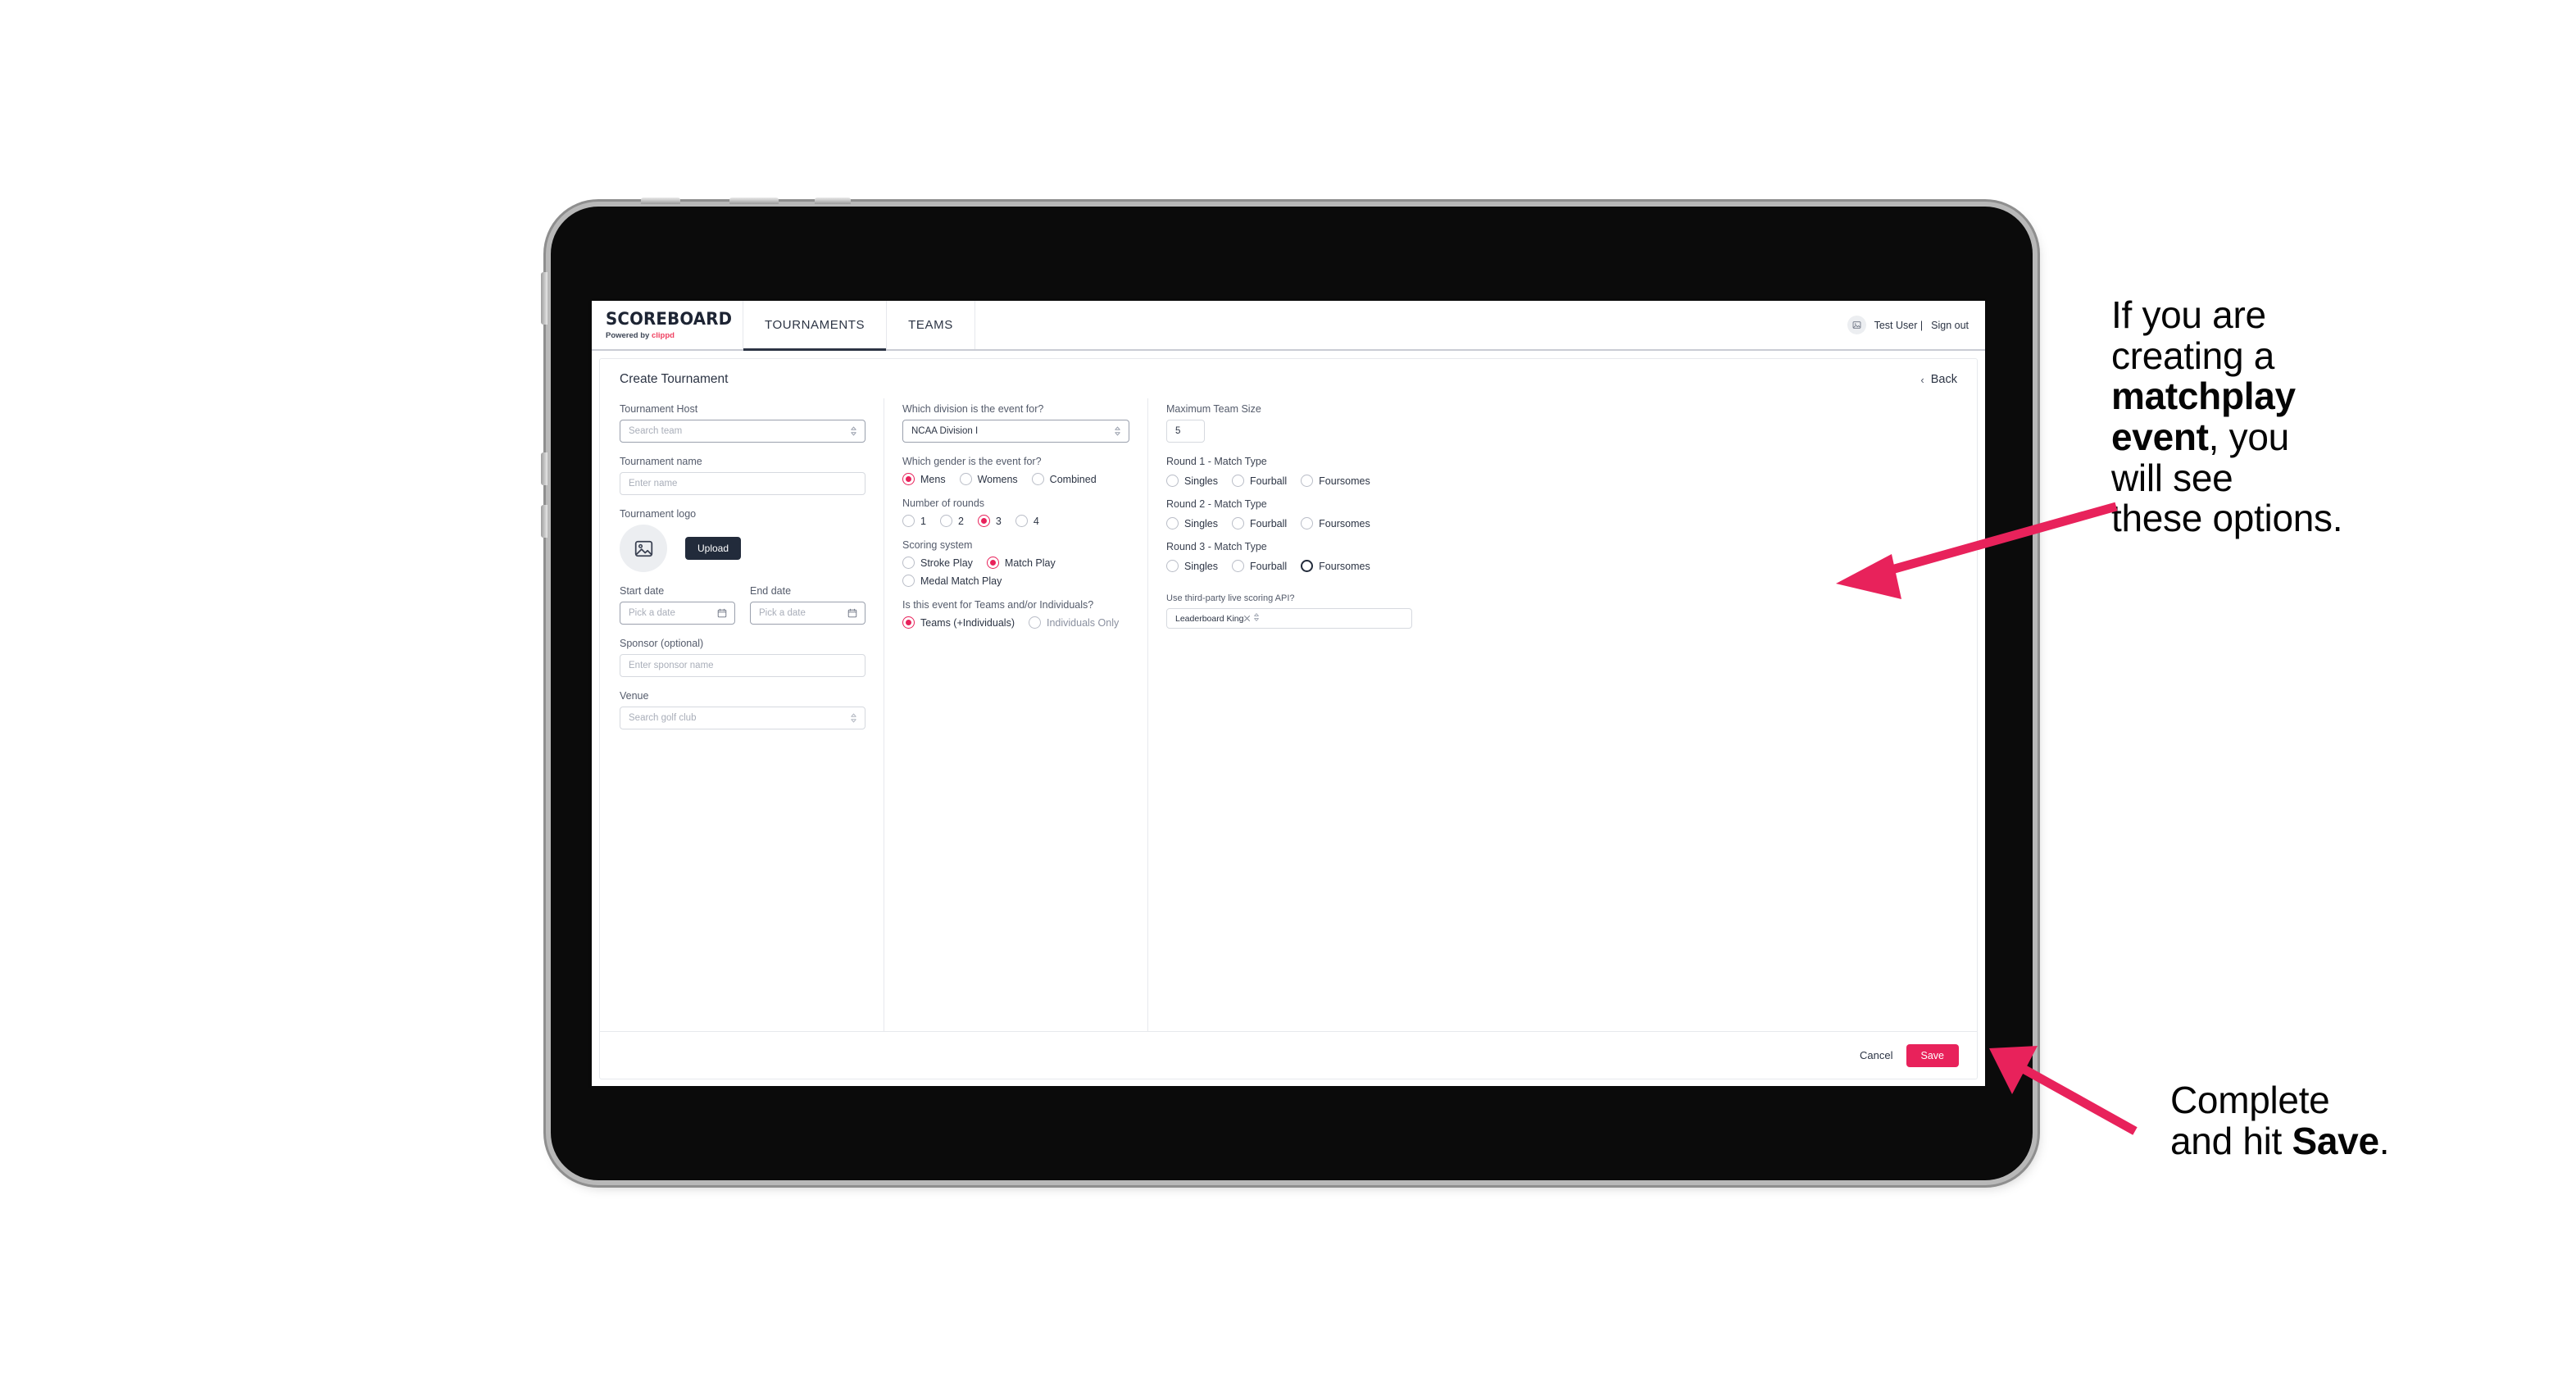  What do you see at coordinates (1876, 1055) in the screenshot?
I see `cancel-button: Cancel` at bounding box center [1876, 1055].